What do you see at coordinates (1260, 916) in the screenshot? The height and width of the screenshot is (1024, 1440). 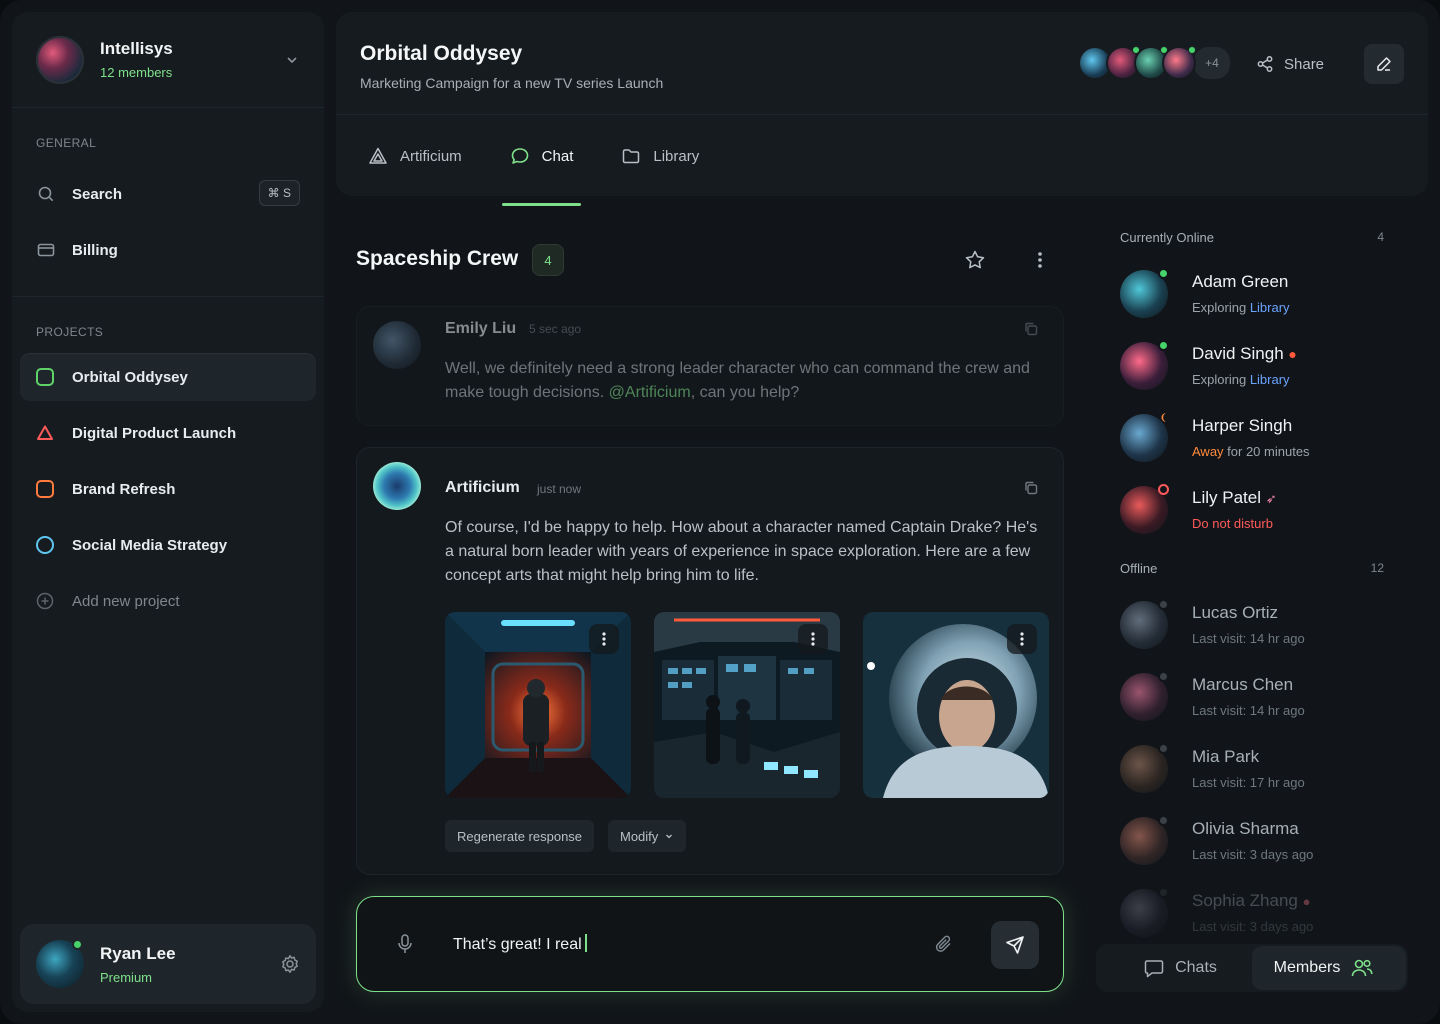 I see `member-item: Sophia Zhang ● Last visit: 3 days ago` at bounding box center [1260, 916].